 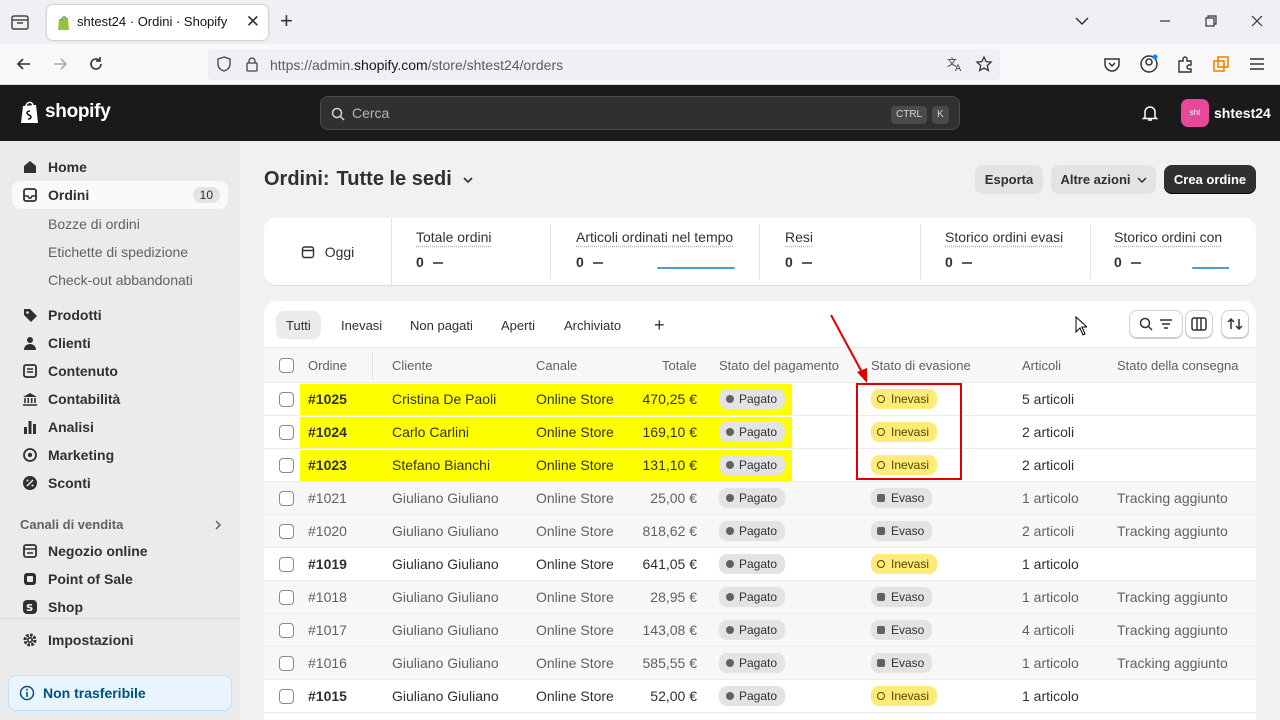 What do you see at coordinates (327, 465) in the screenshot?
I see `order-number-link: #1023` at bounding box center [327, 465].